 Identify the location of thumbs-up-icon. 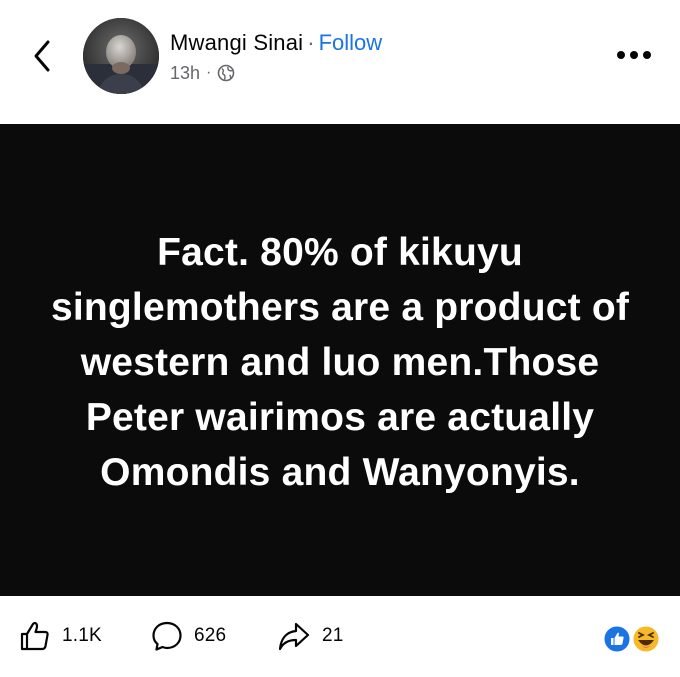
(34, 636).